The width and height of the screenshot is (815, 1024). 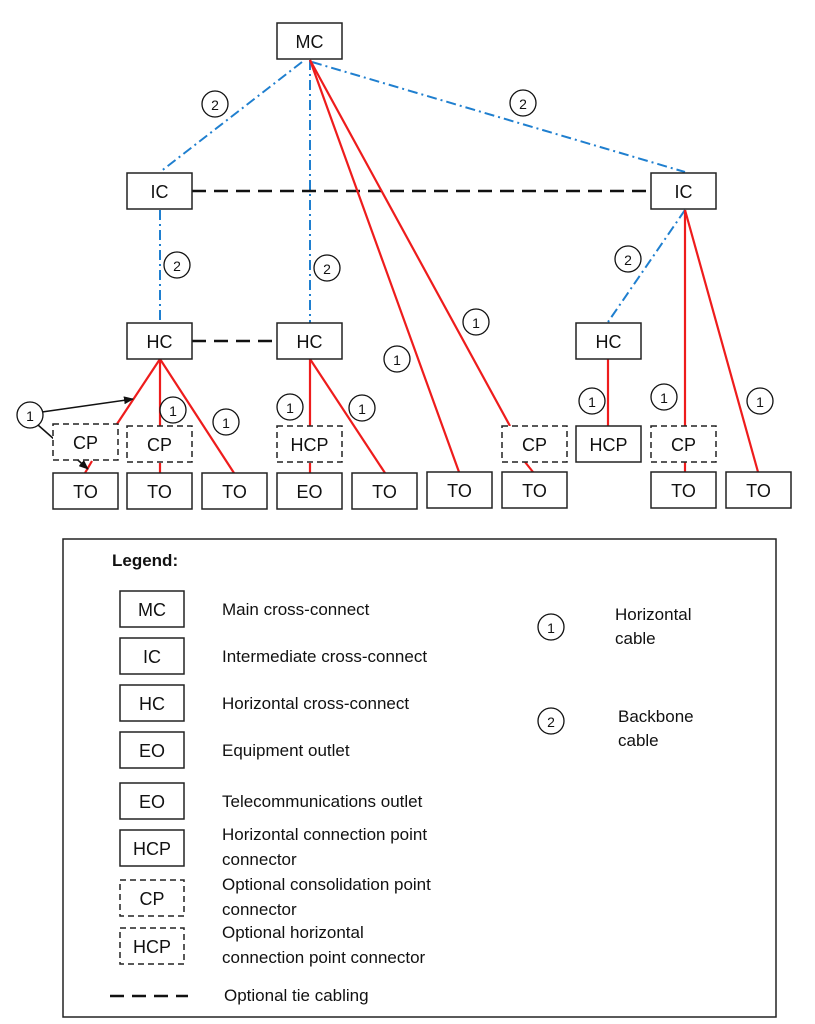 I want to click on node-label: IC, so click(x=160, y=192).